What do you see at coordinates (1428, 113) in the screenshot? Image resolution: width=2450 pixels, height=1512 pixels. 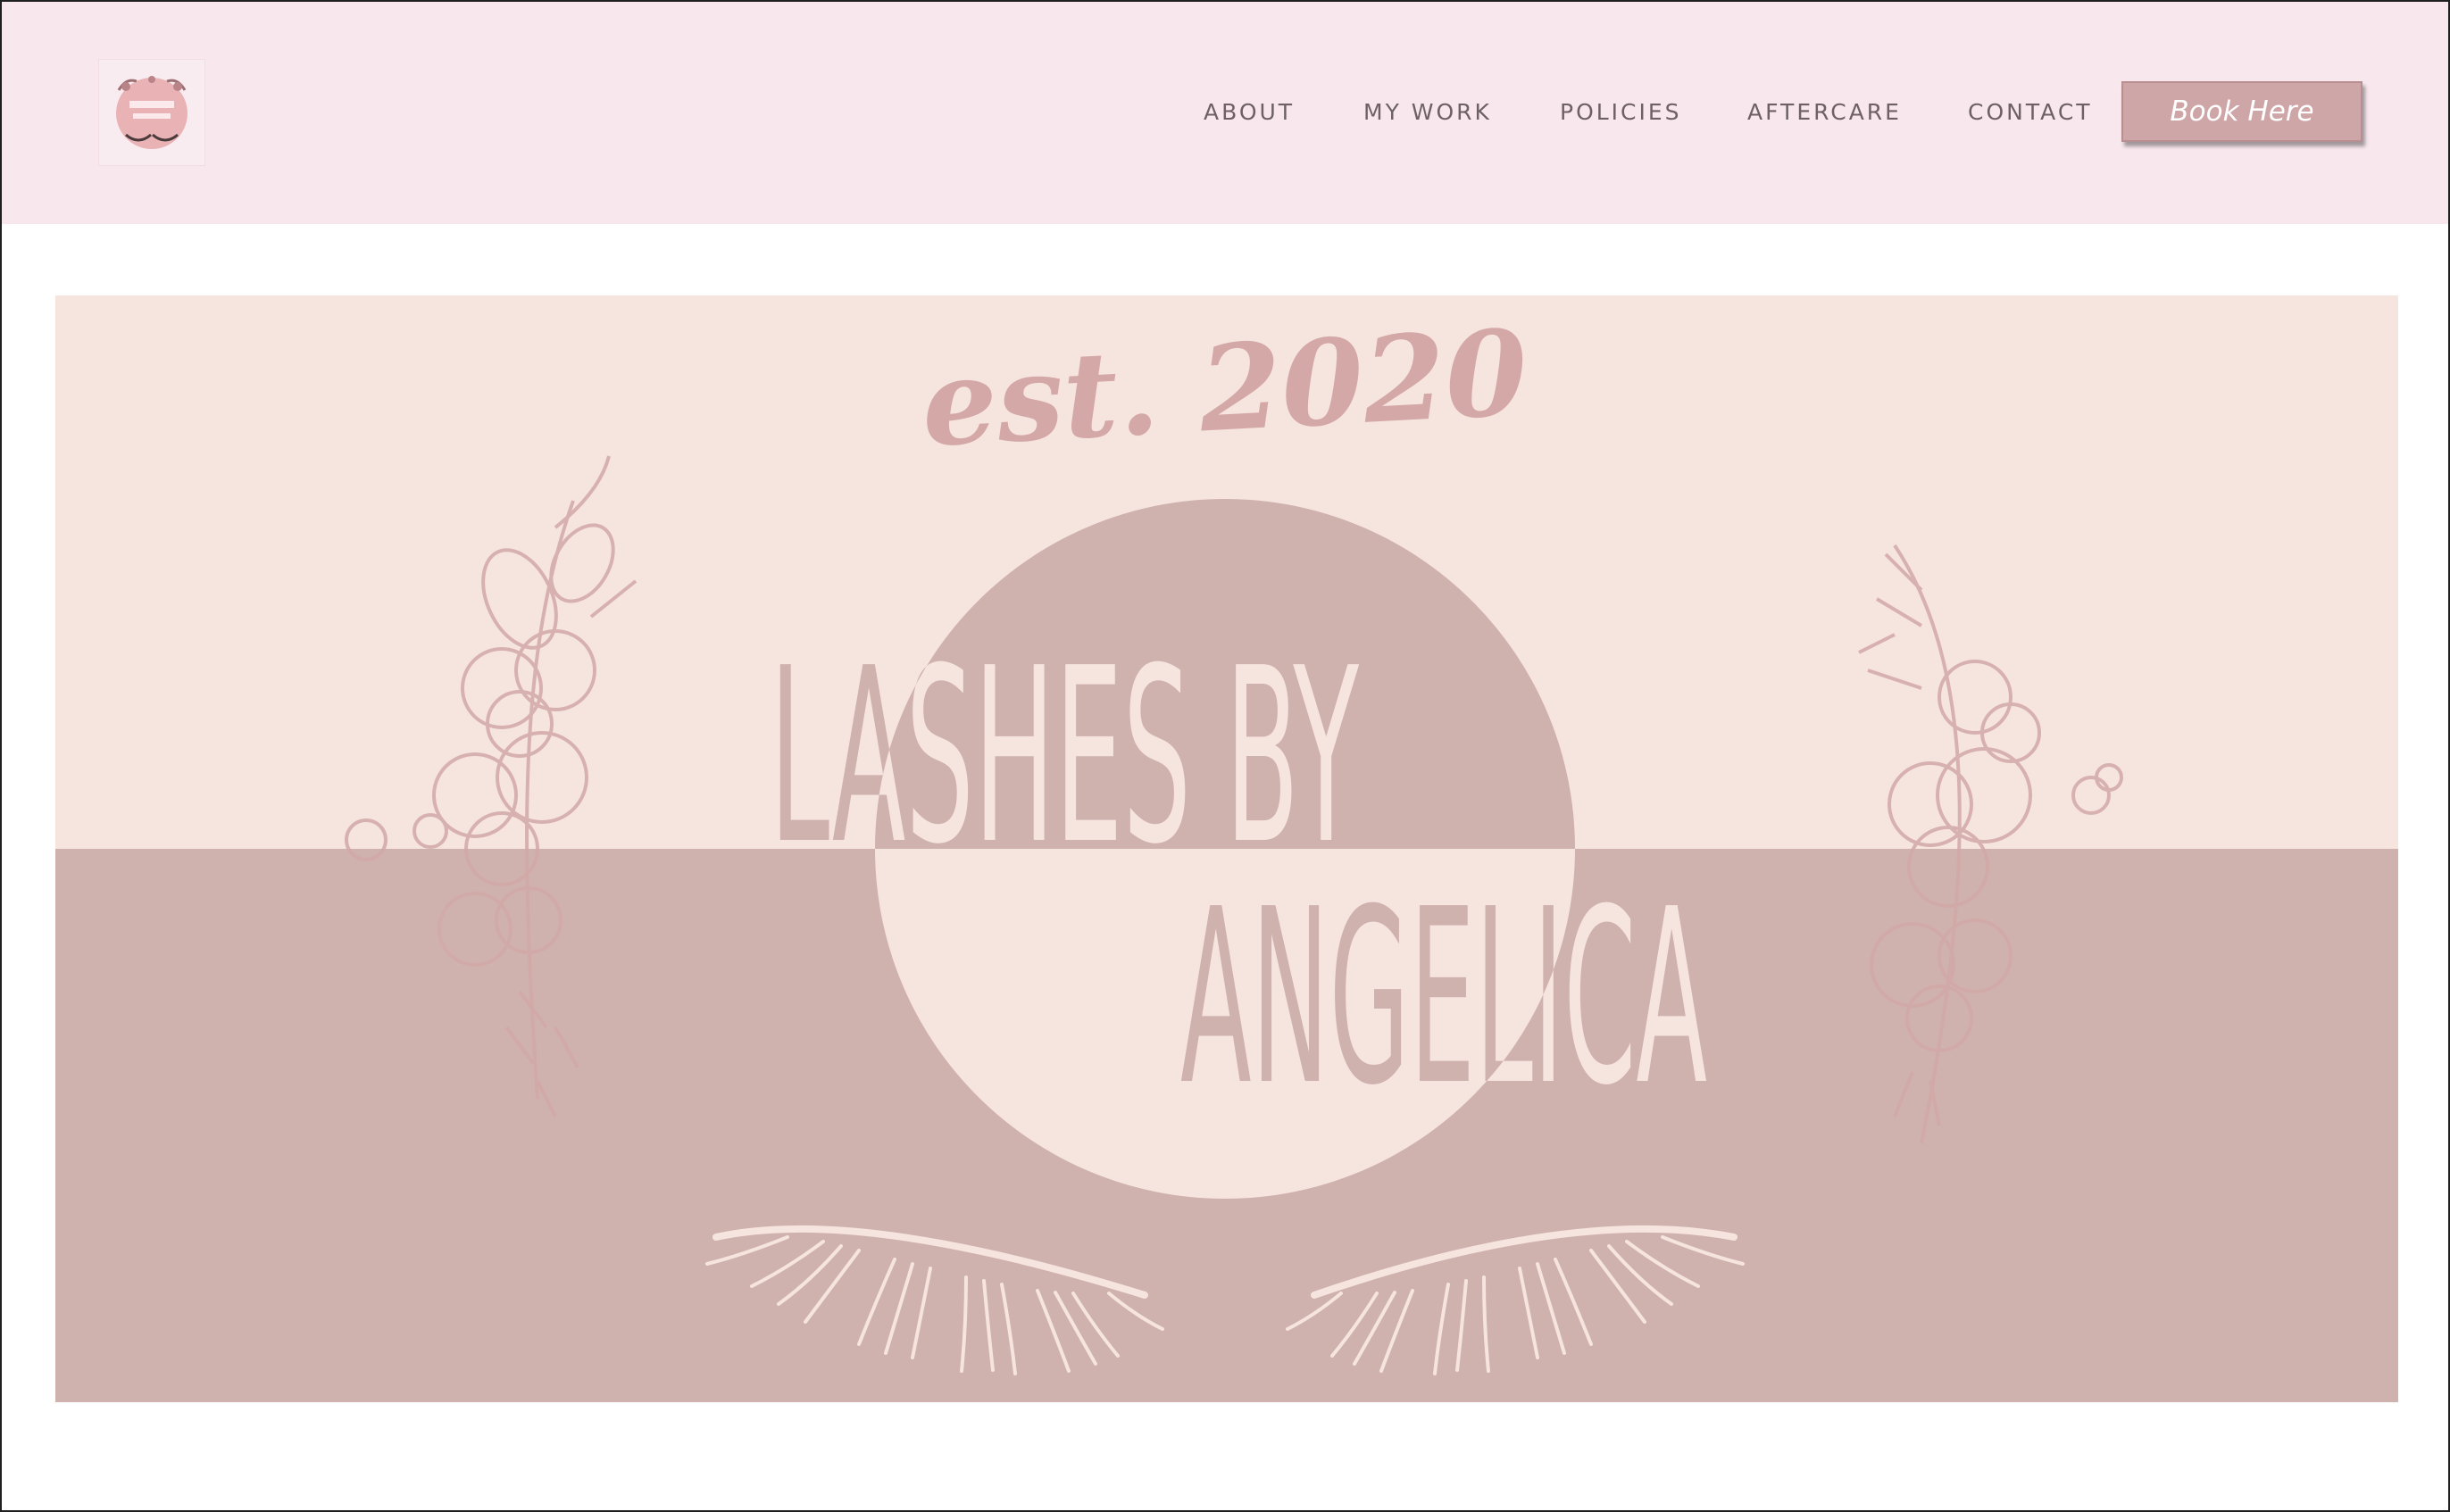 I see `nav-my-work: MY WORK` at bounding box center [1428, 113].